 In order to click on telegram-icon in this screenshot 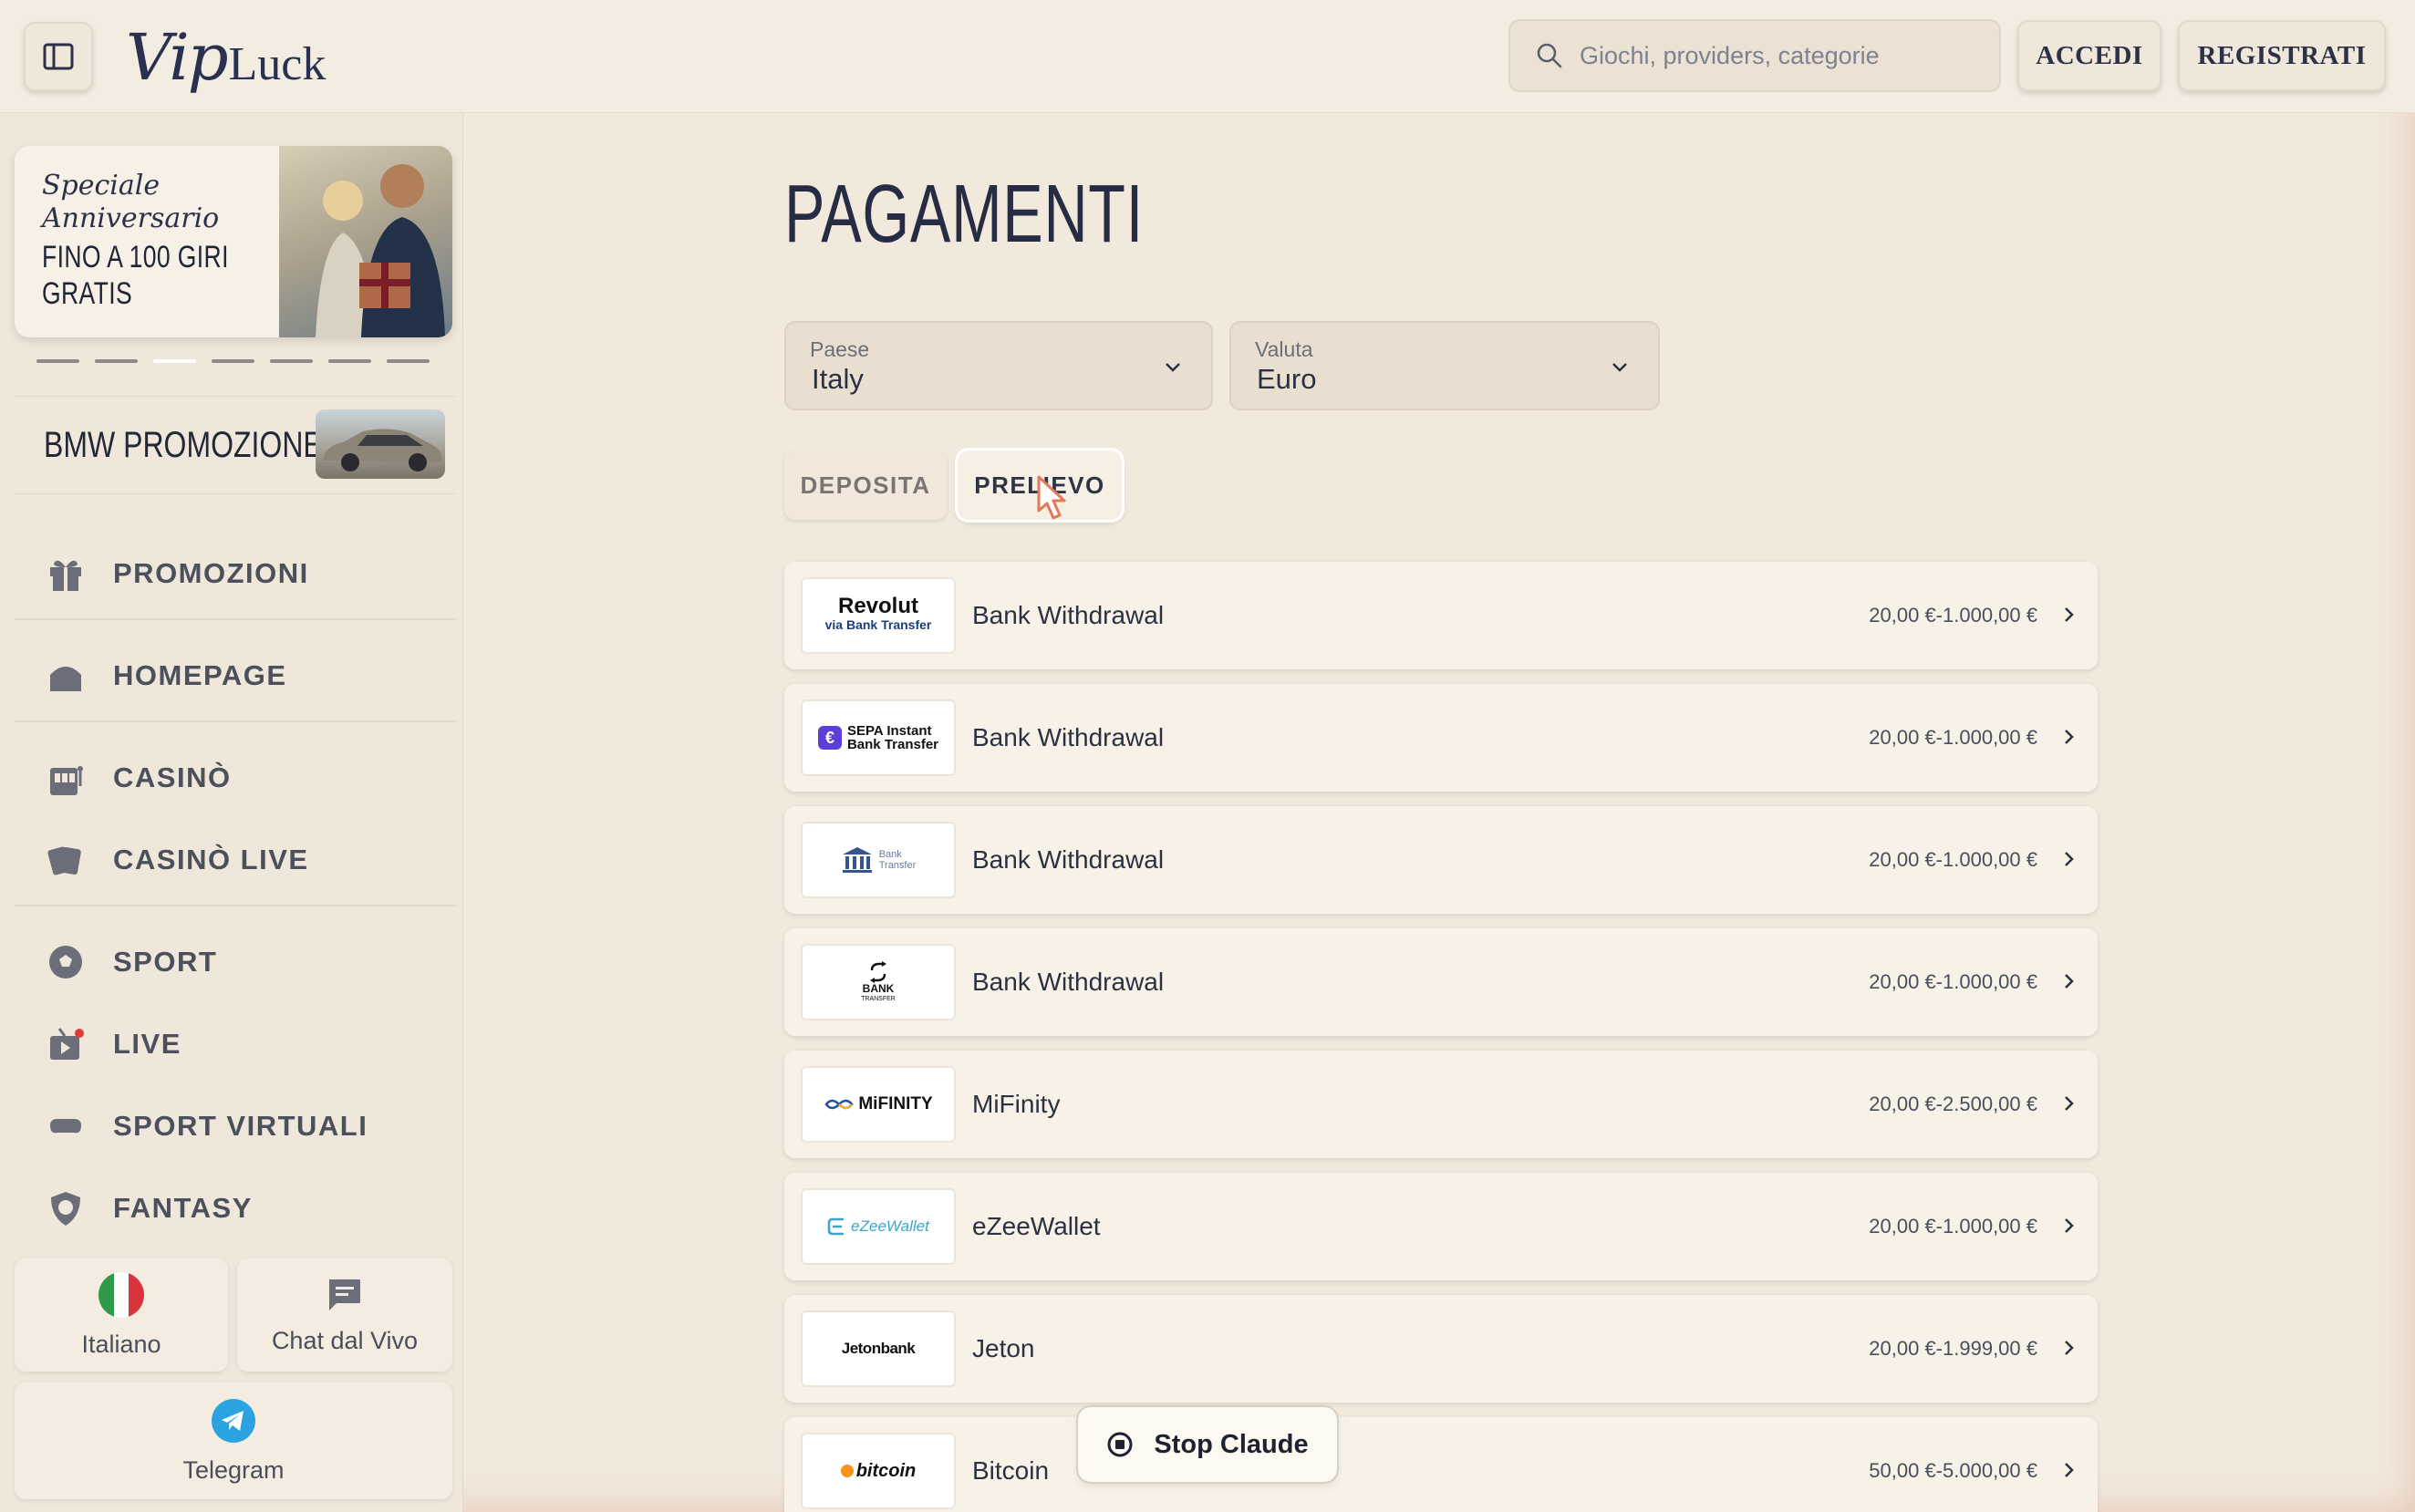, I will do `click(233, 1420)`.